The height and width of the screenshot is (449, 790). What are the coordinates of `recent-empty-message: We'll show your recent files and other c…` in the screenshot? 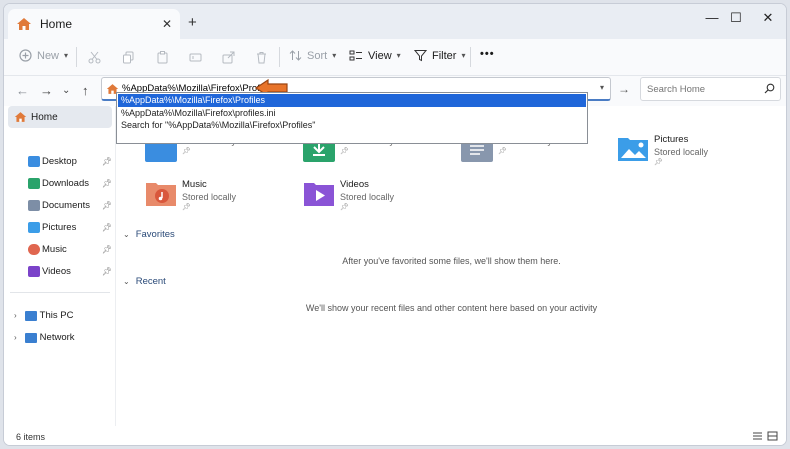 It's located at (451, 308).